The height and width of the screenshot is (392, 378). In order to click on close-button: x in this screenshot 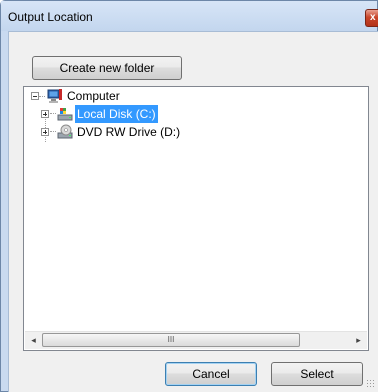, I will do `click(371, 18)`.